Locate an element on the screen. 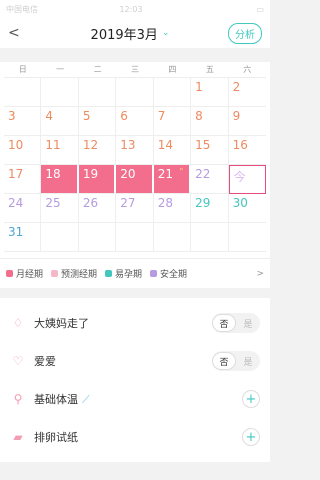 The width and height of the screenshot is (320, 480). battery-icon: ▭ is located at coordinates (260, 9).